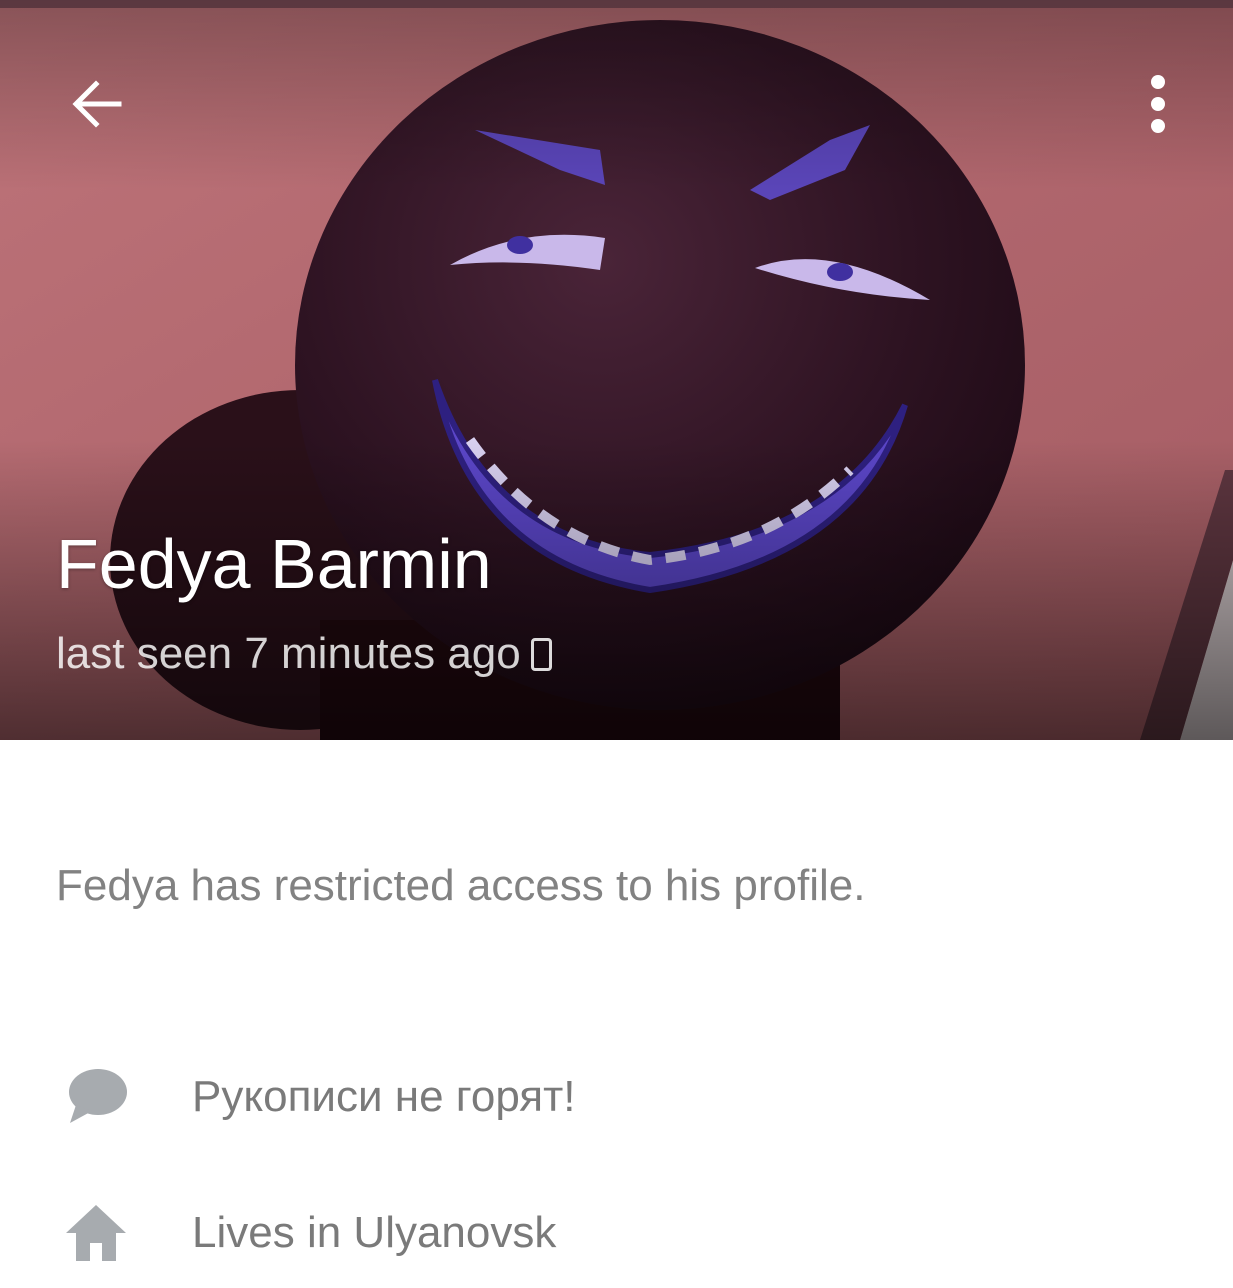  What do you see at coordinates (96, 1233) in the screenshot?
I see `home-icon` at bounding box center [96, 1233].